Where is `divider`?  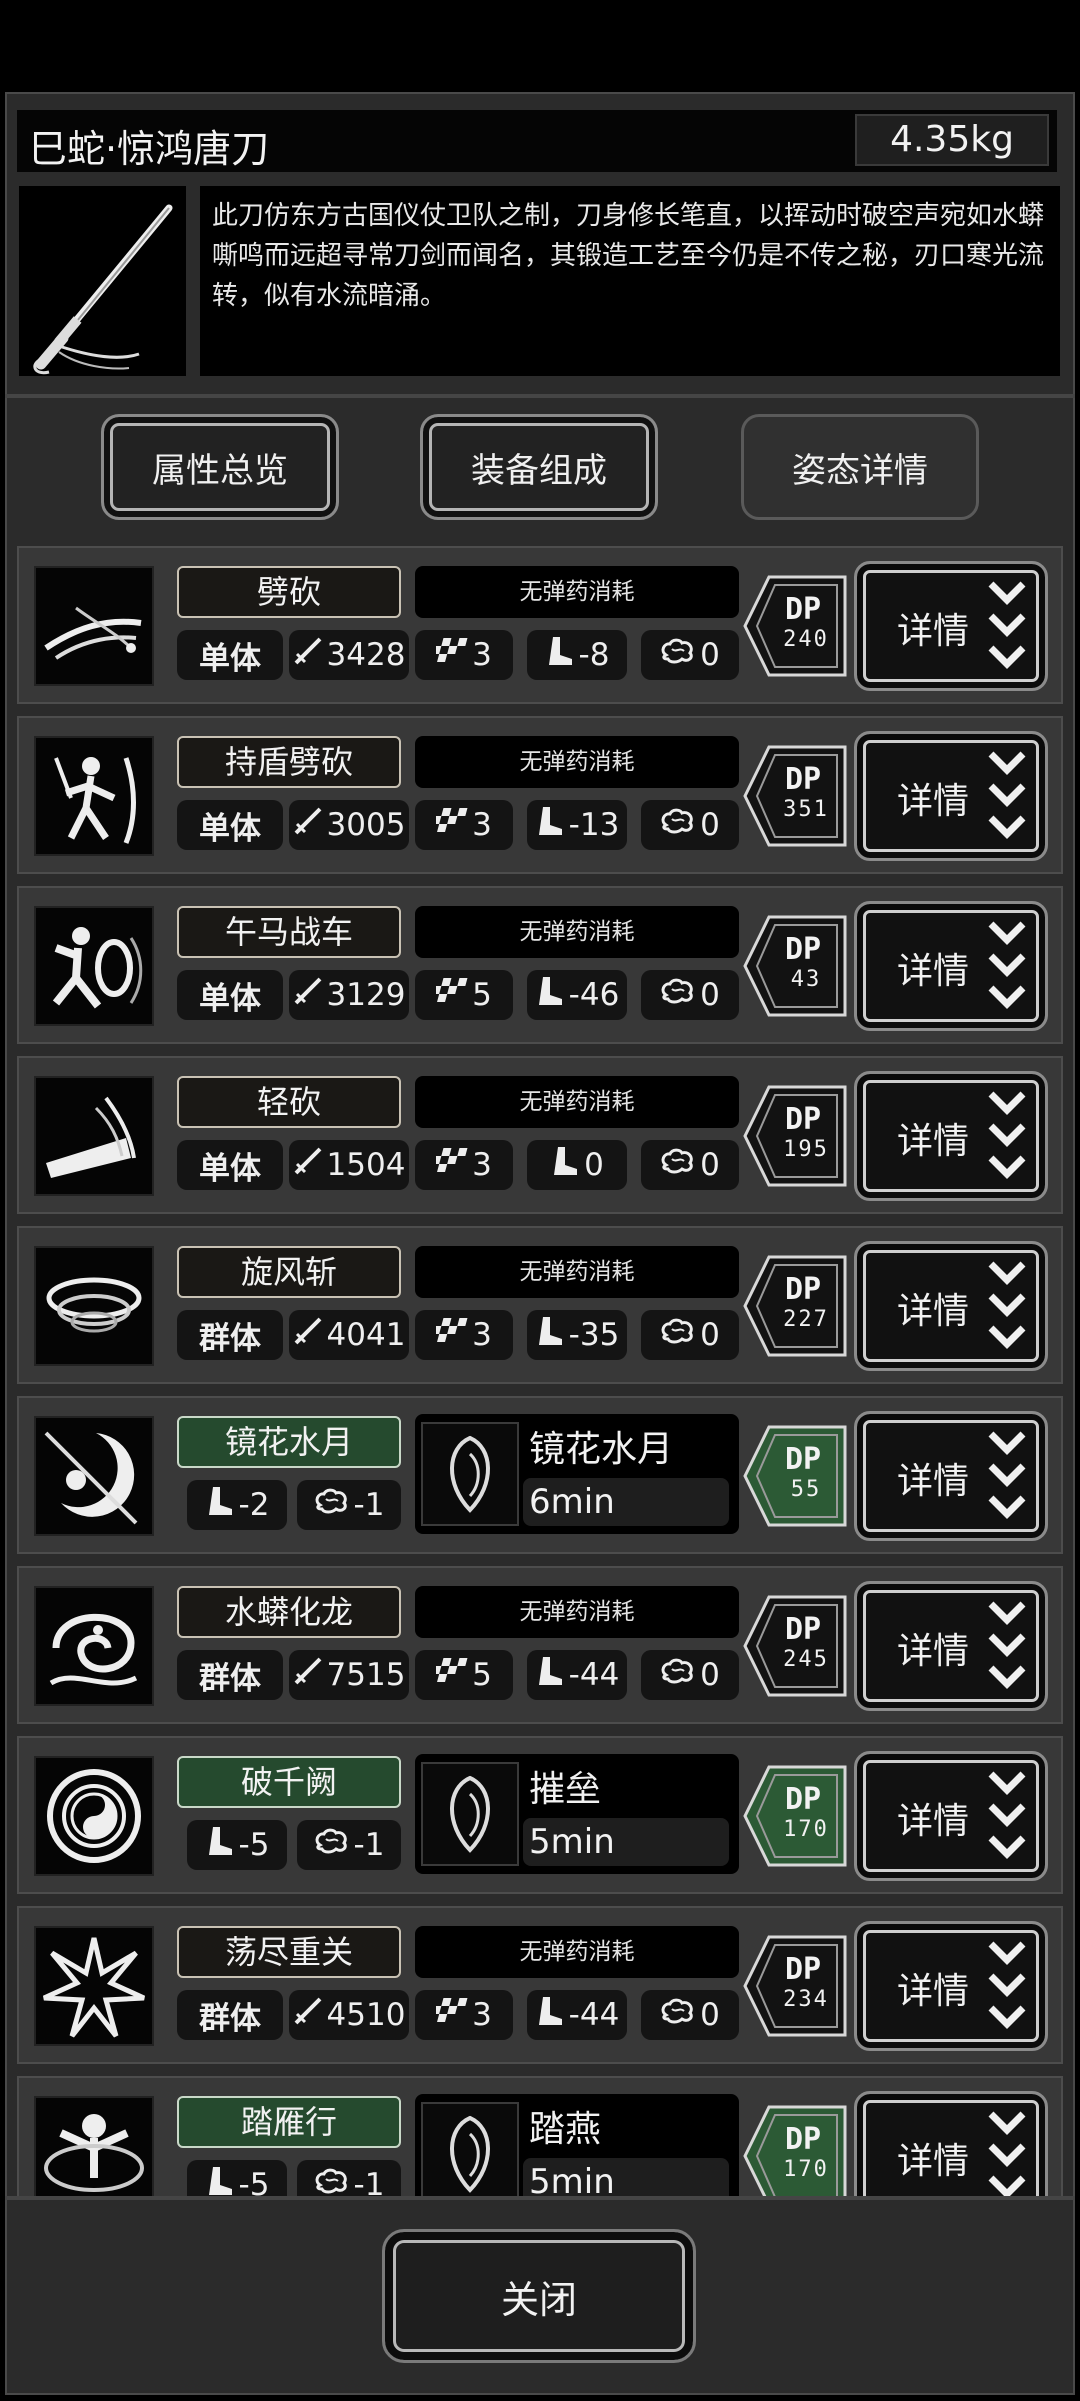 divider is located at coordinates (540, 396).